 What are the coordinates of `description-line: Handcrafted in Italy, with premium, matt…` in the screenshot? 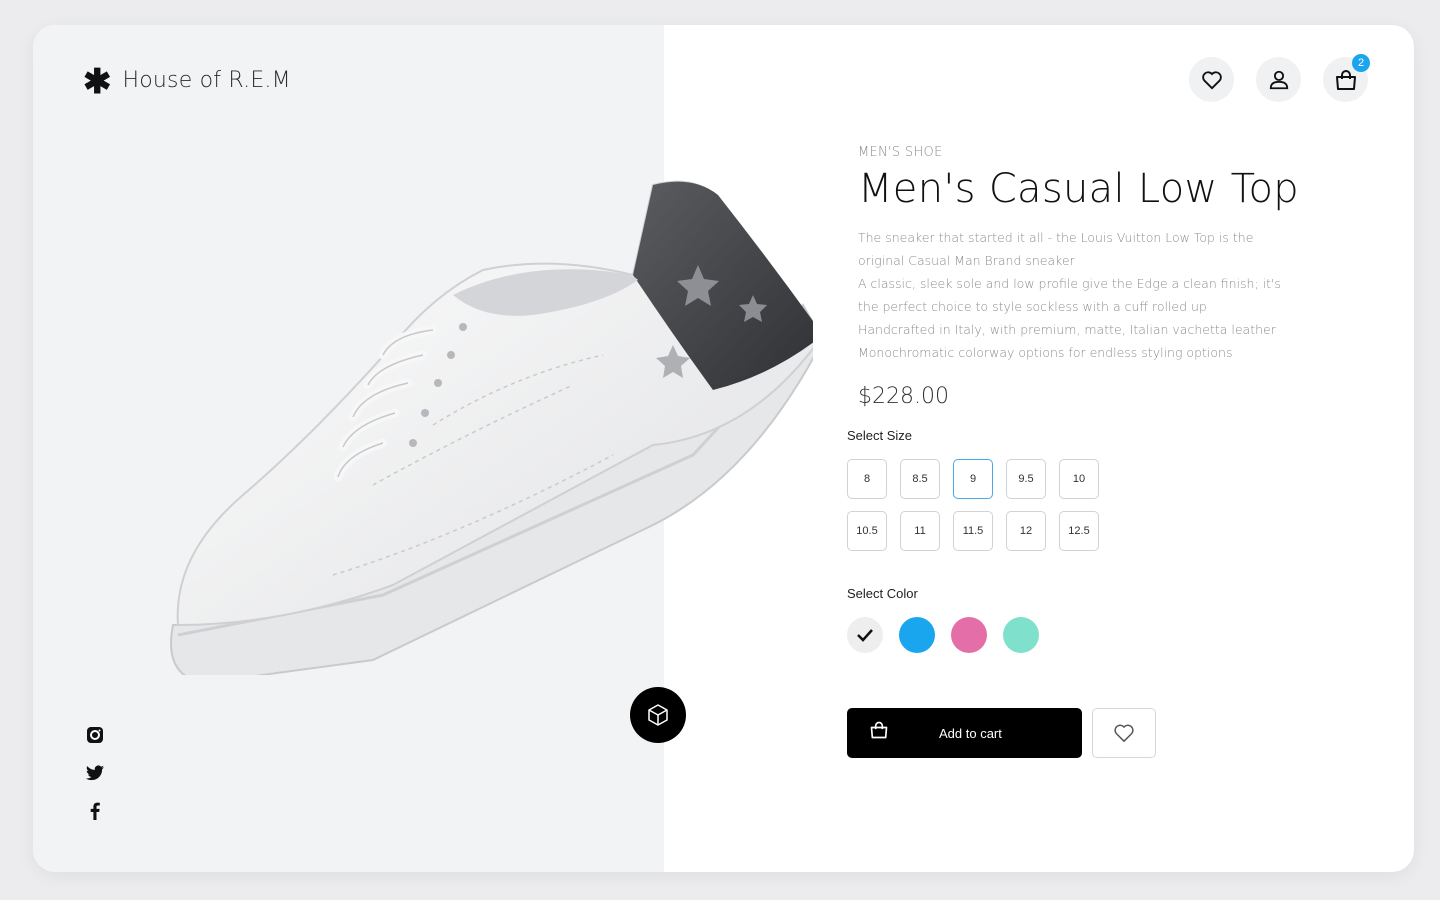 It's located at (1067, 329).